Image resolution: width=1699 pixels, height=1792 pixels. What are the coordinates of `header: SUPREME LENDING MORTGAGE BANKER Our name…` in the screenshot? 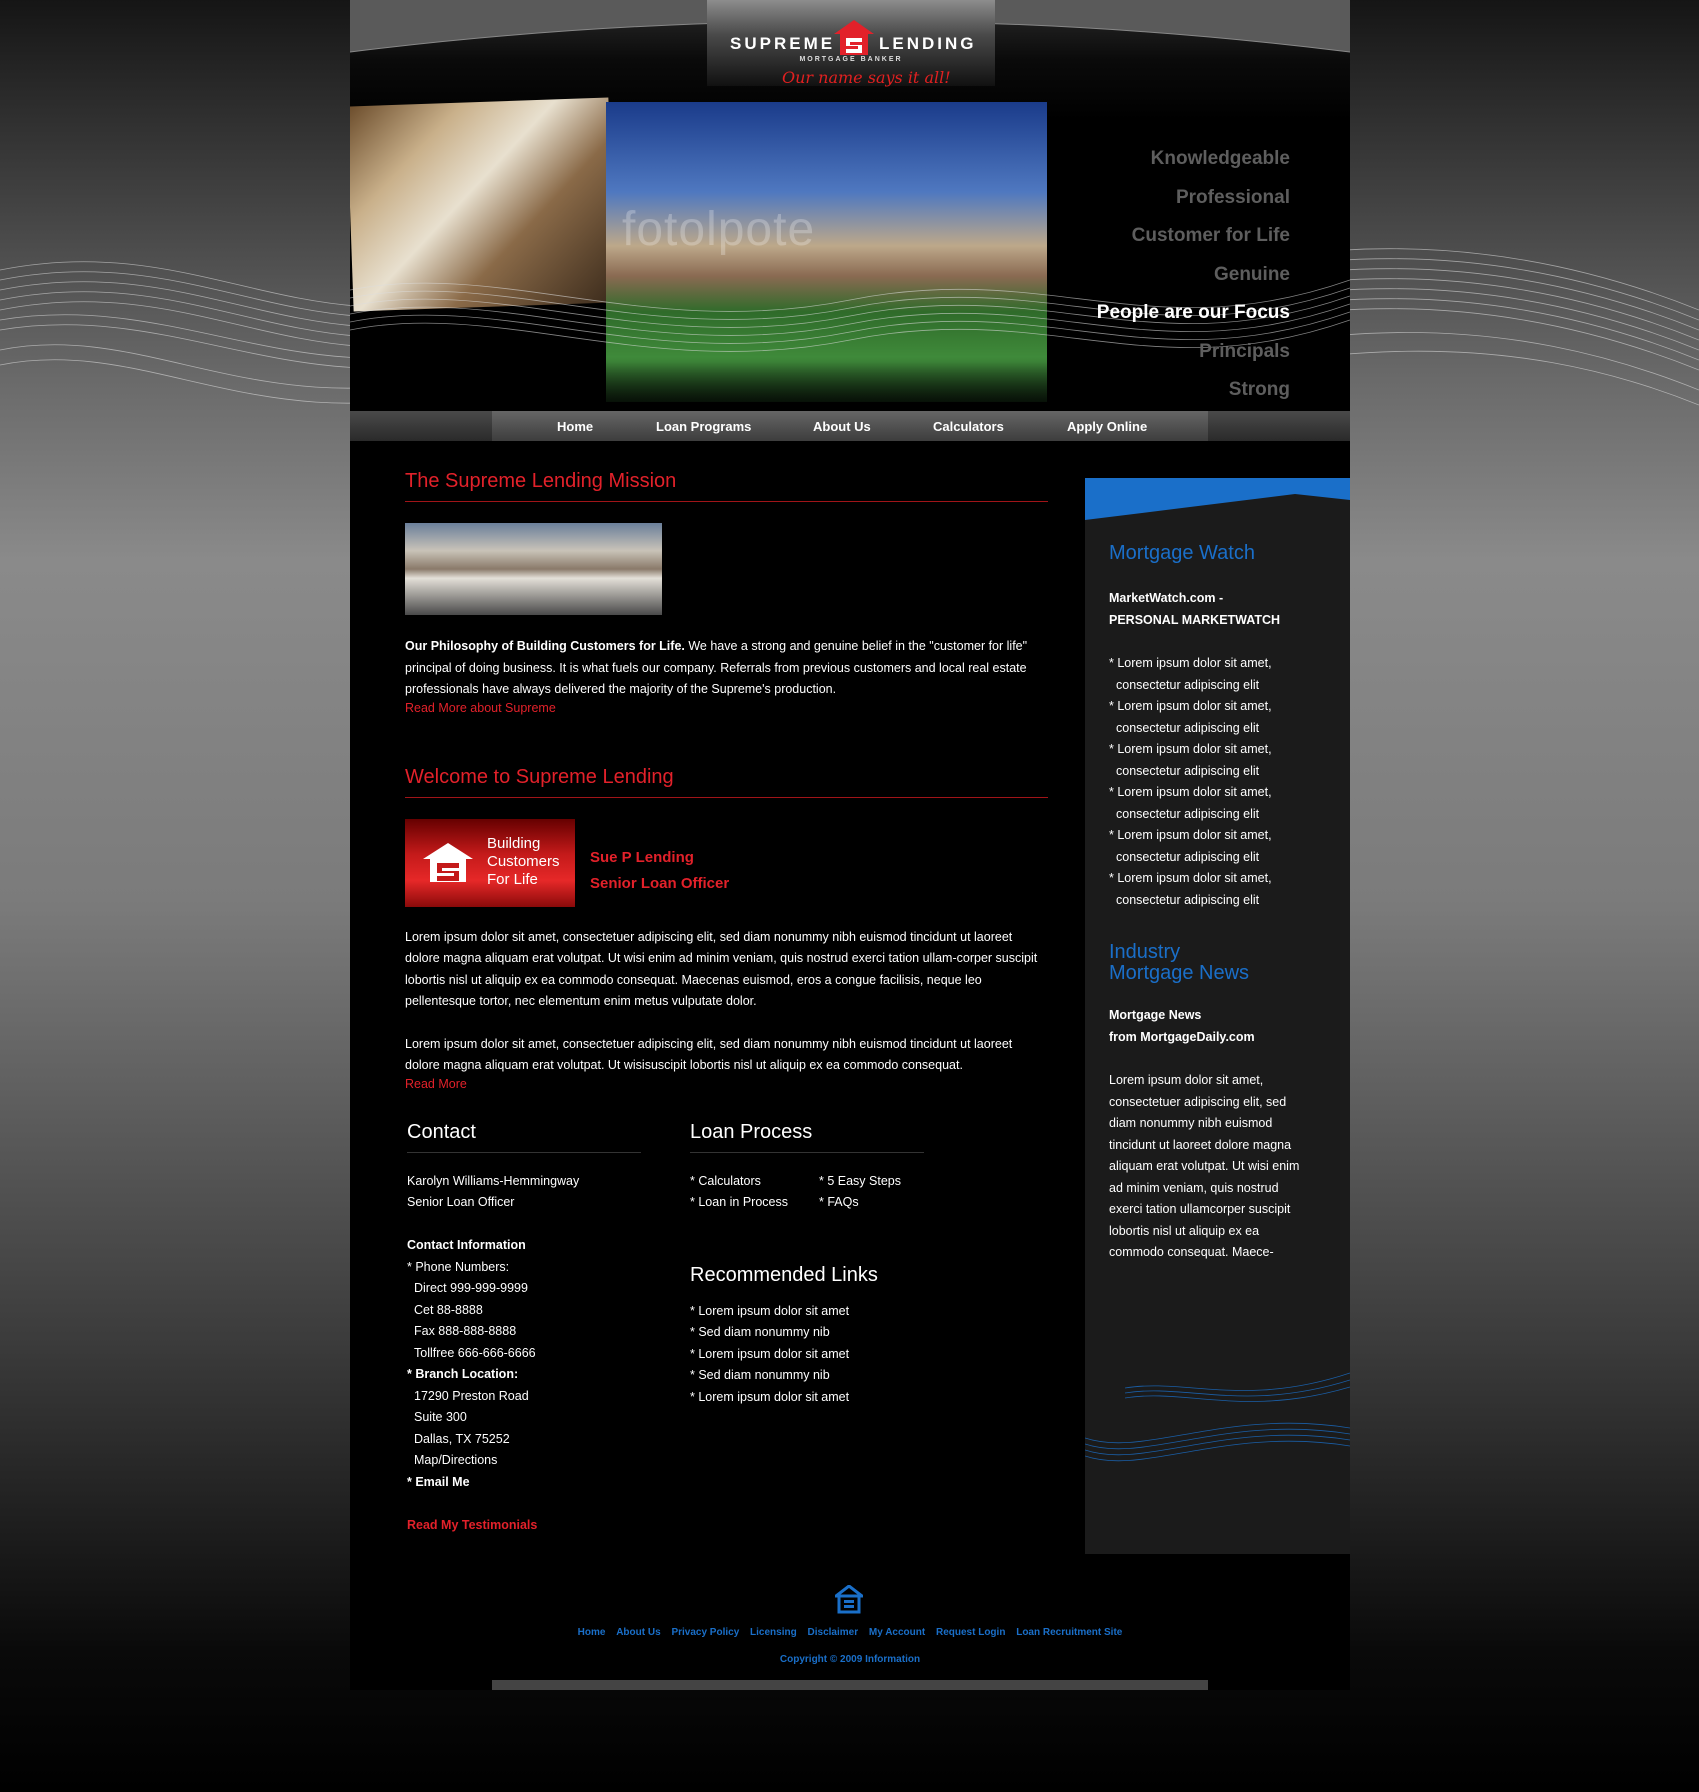 It's located at (850, 205).